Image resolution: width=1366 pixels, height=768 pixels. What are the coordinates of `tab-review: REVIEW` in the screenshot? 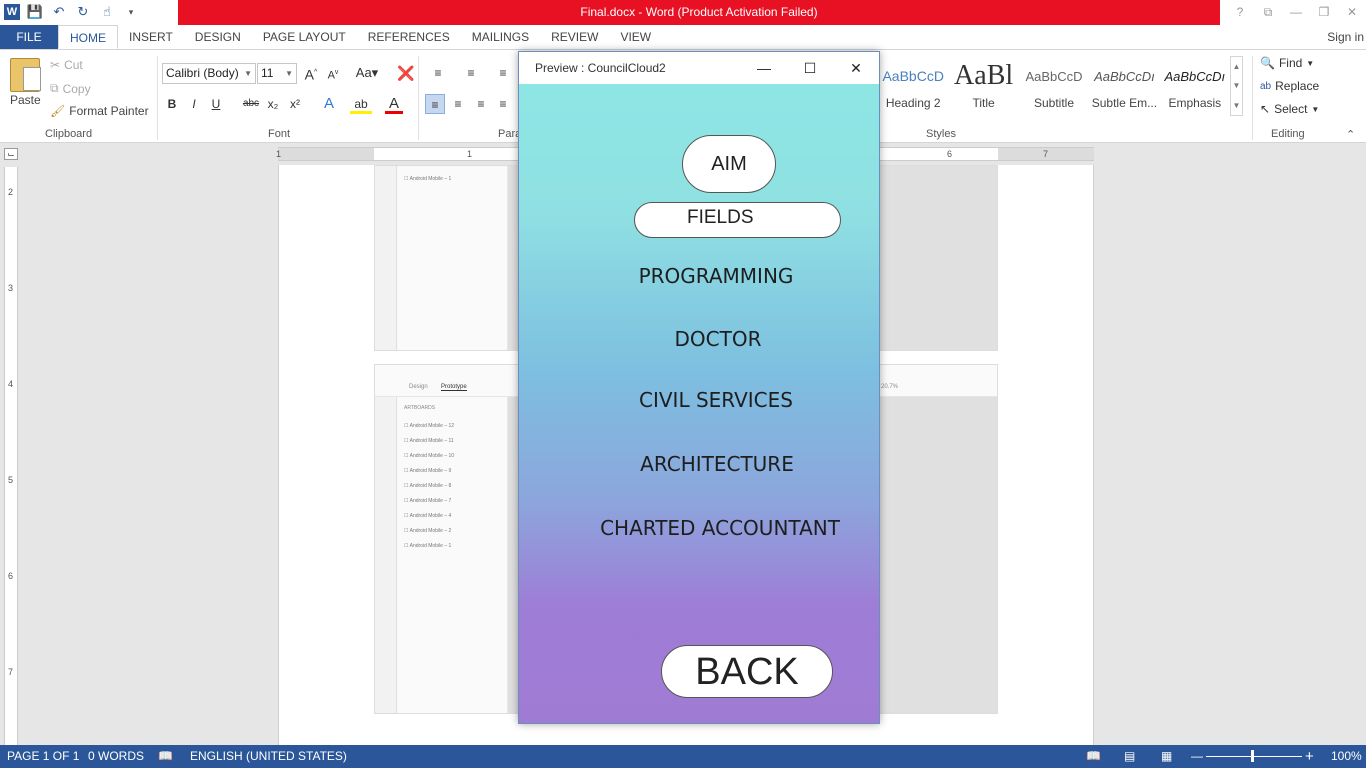 It's located at (574, 37).